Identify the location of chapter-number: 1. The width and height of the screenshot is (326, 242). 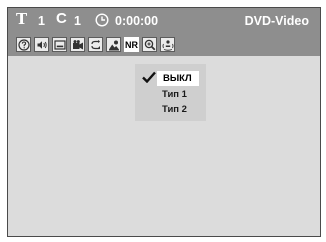
(77, 21).